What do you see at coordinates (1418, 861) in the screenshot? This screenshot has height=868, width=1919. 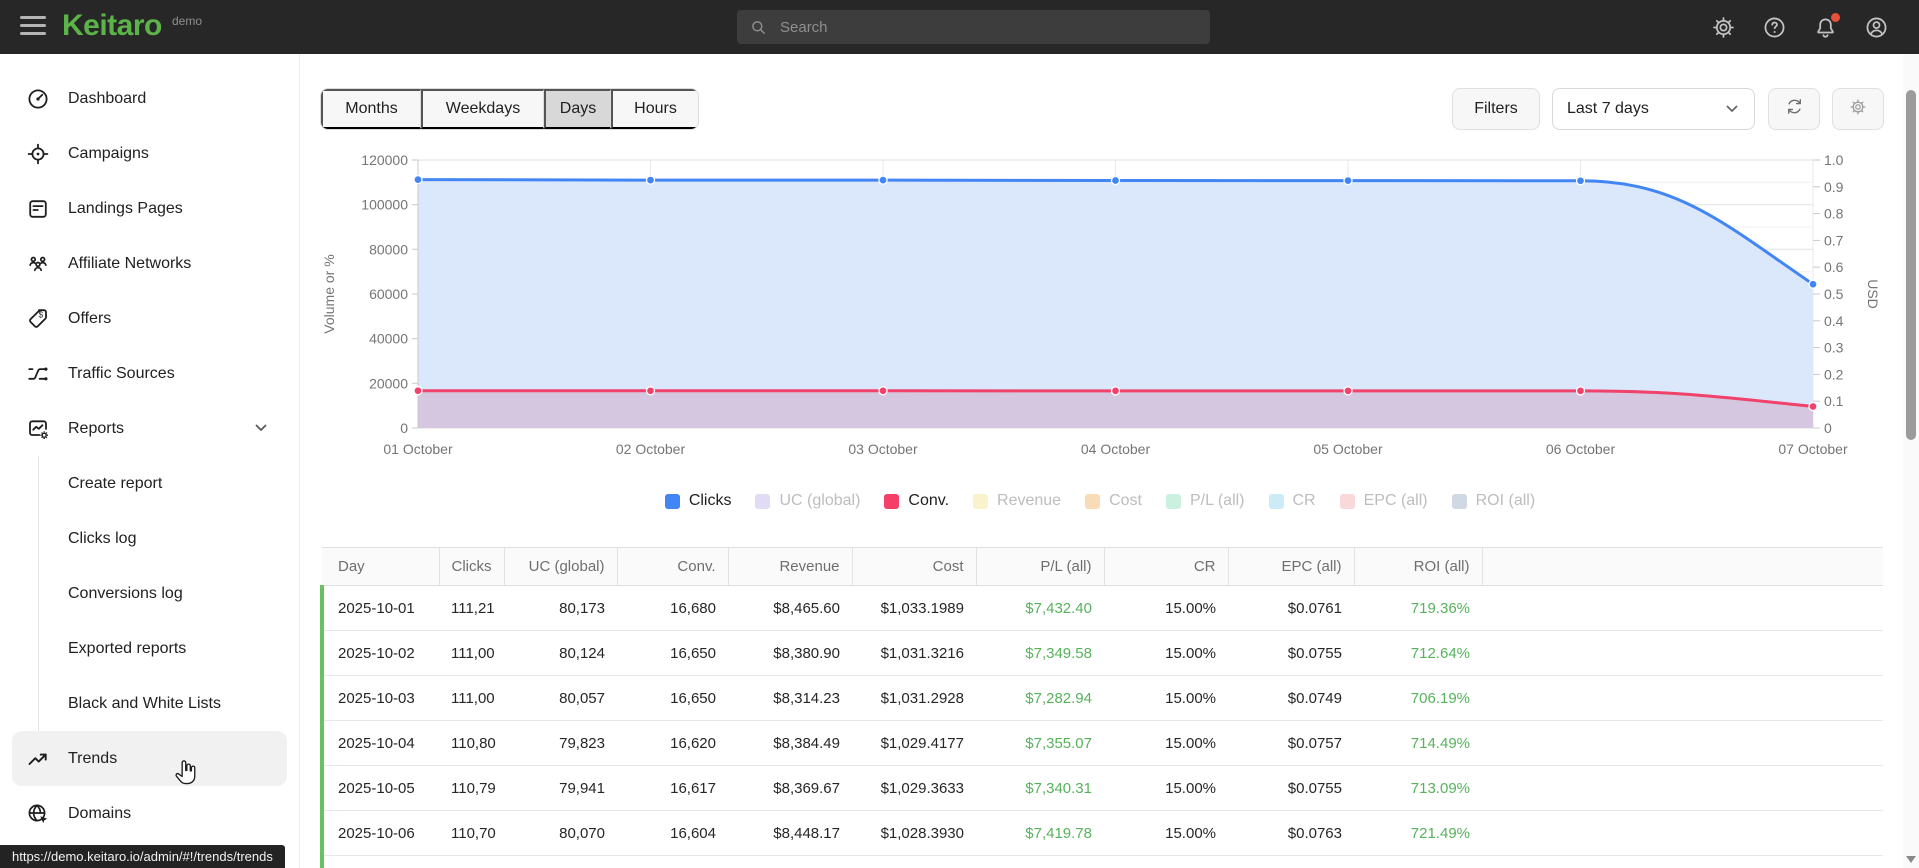 I see `cell-roi-all: 726.76%` at bounding box center [1418, 861].